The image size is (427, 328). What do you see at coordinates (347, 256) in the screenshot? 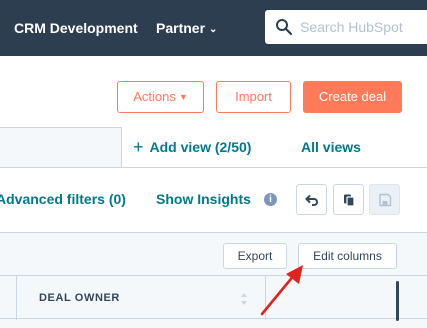
I see `edit-columns-button: Edit columns` at bounding box center [347, 256].